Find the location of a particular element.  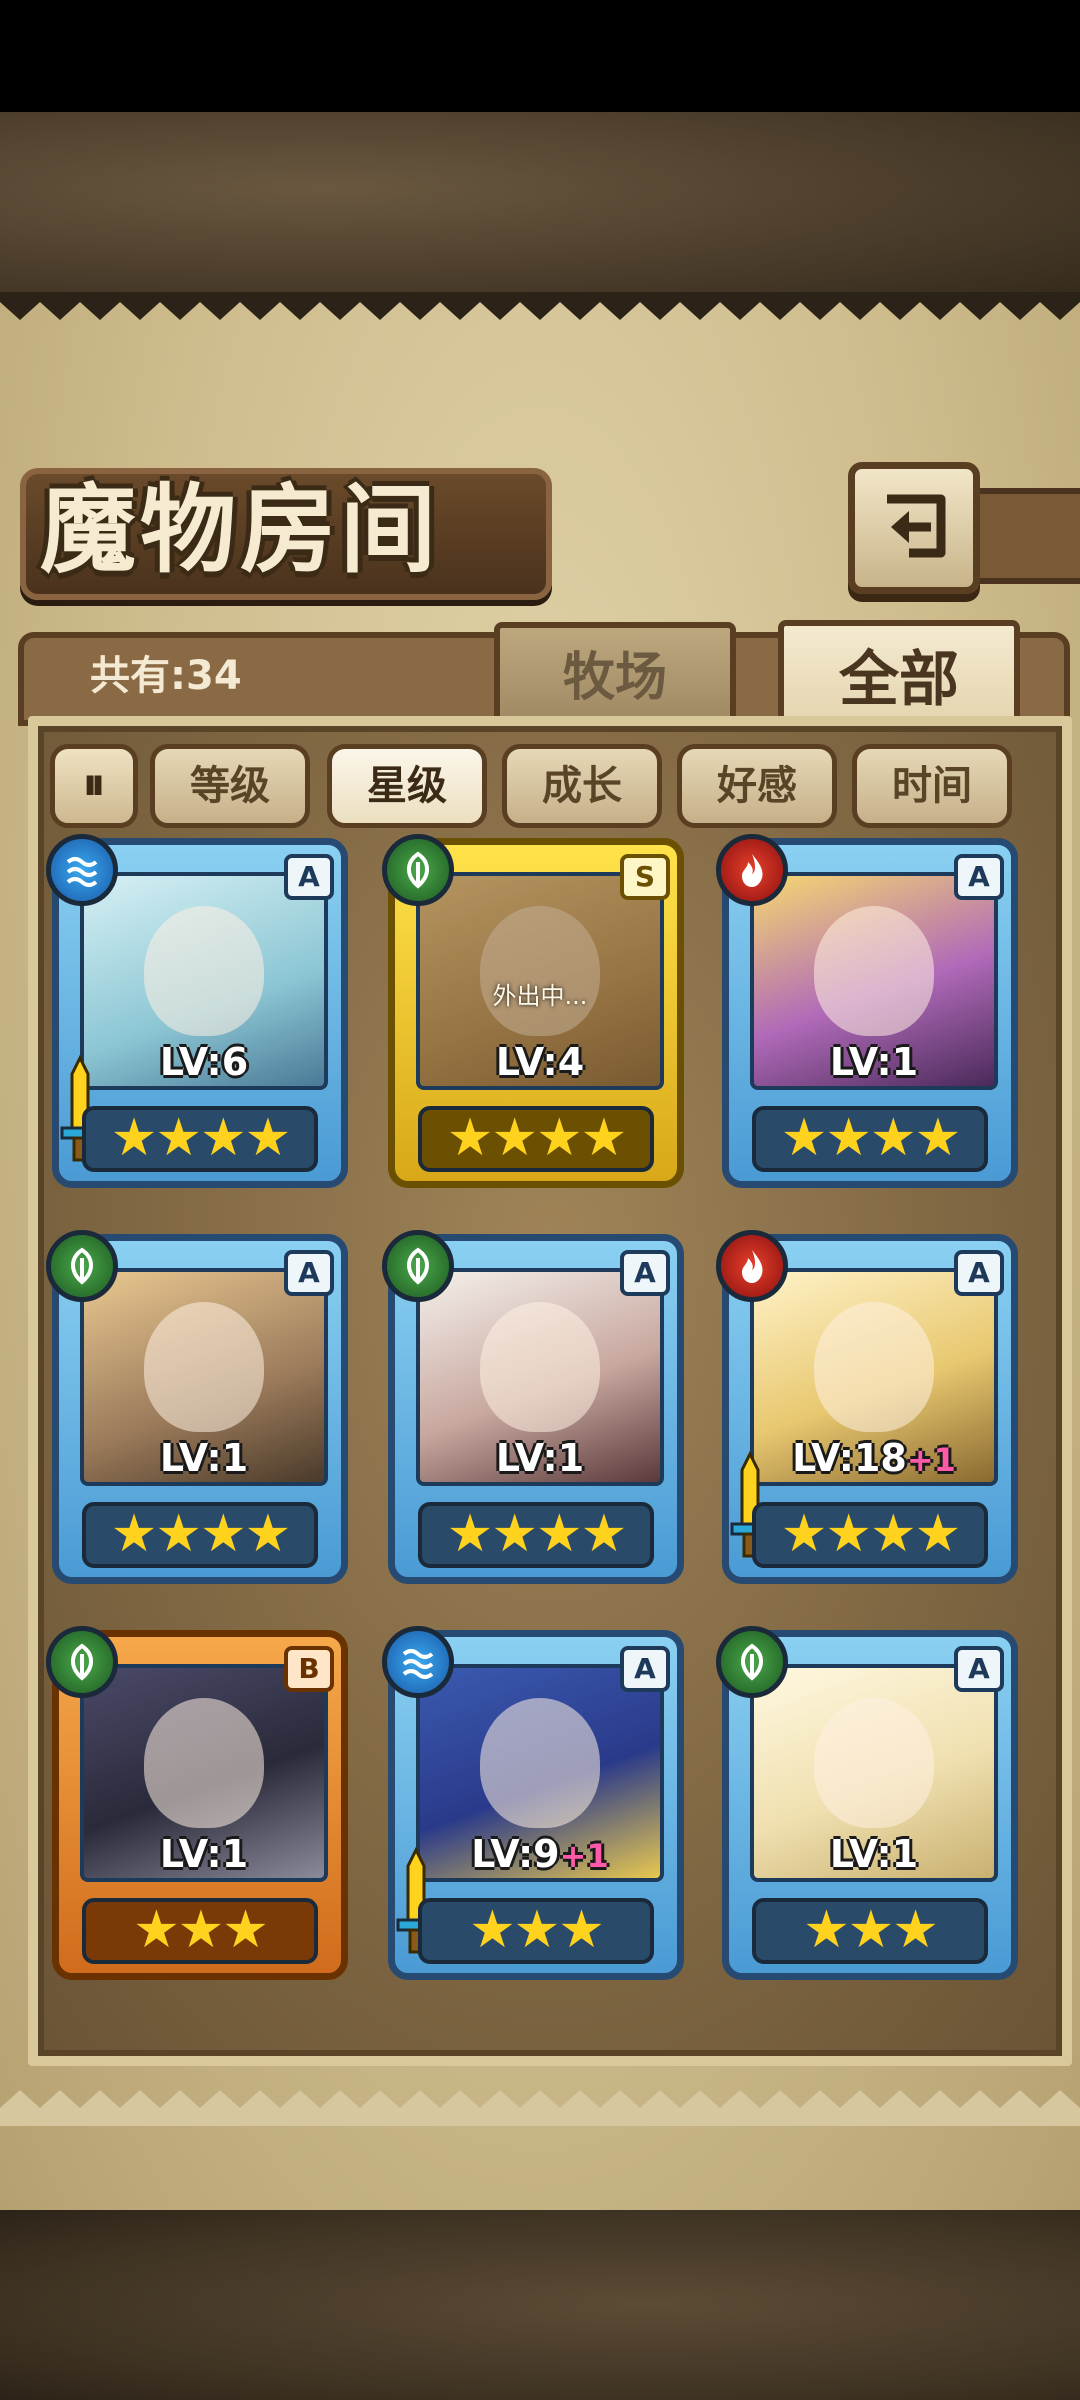

monster-portrait: LV:6 is located at coordinates (204, 981).